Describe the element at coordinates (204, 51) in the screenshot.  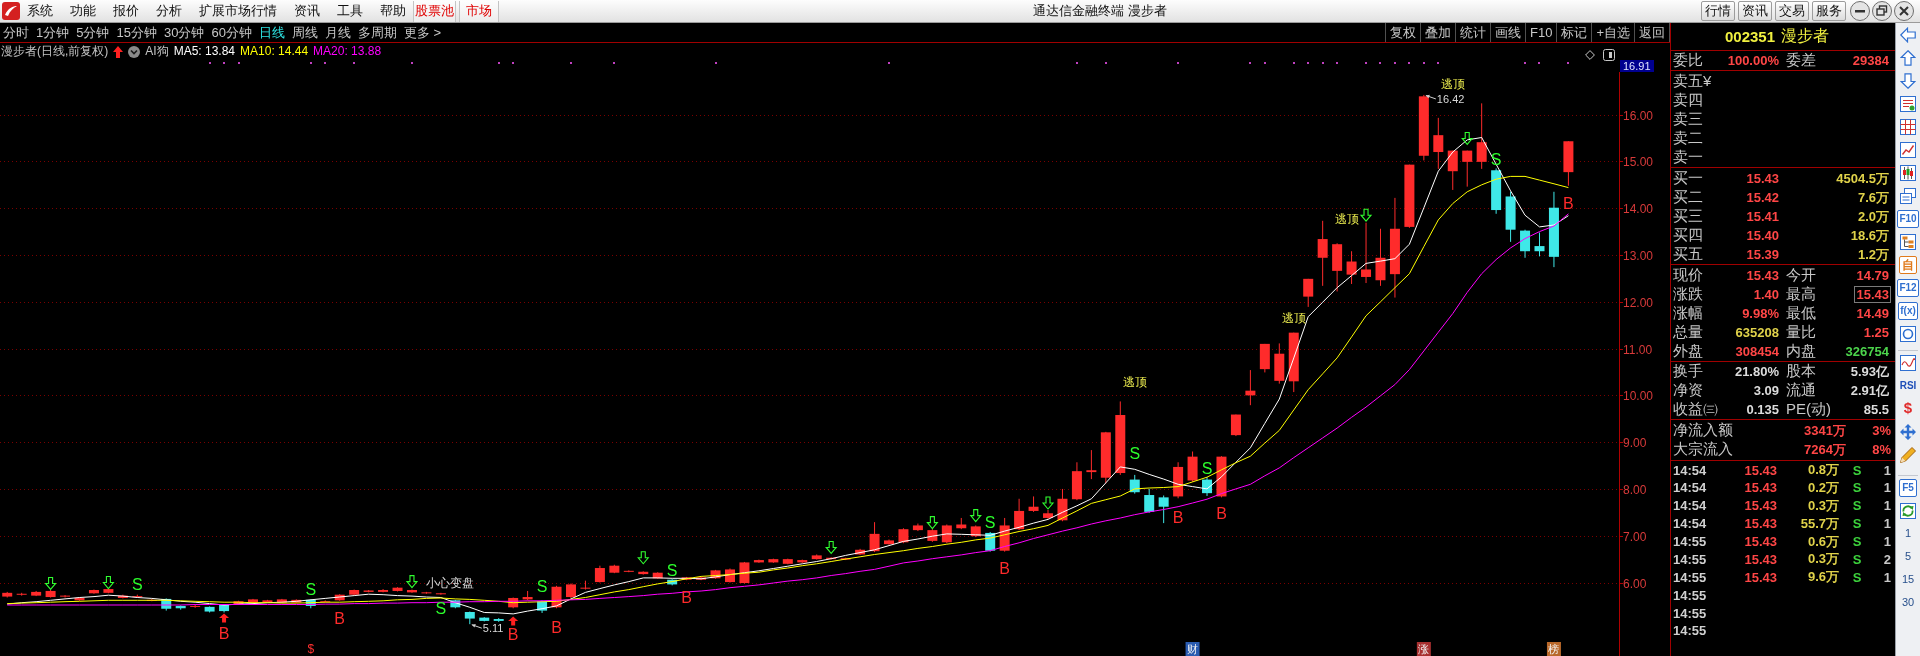
I see `moving-average-label: MA5: 13.84` at that location.